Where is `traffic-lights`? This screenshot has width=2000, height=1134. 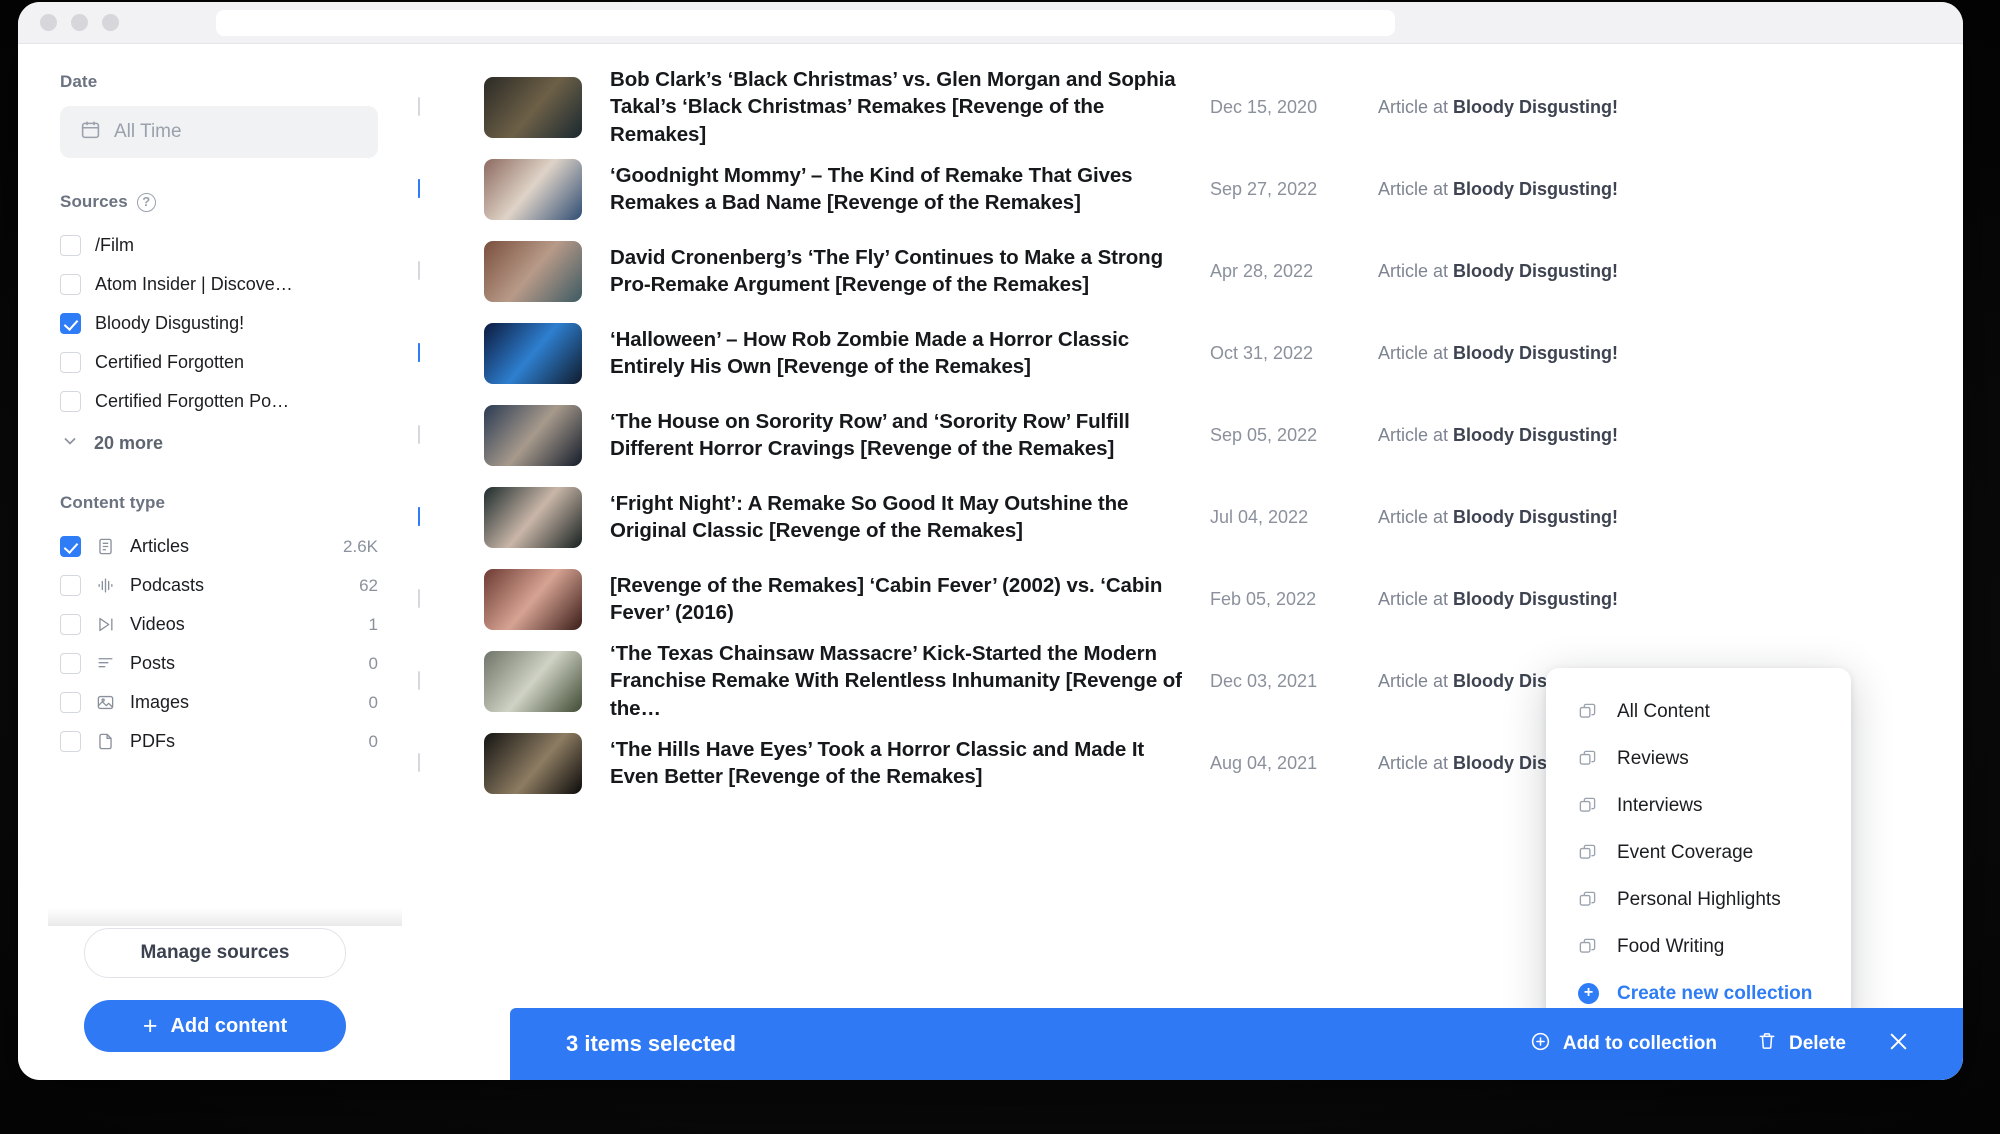
traffic-lights is located at coordinates (68, 22).